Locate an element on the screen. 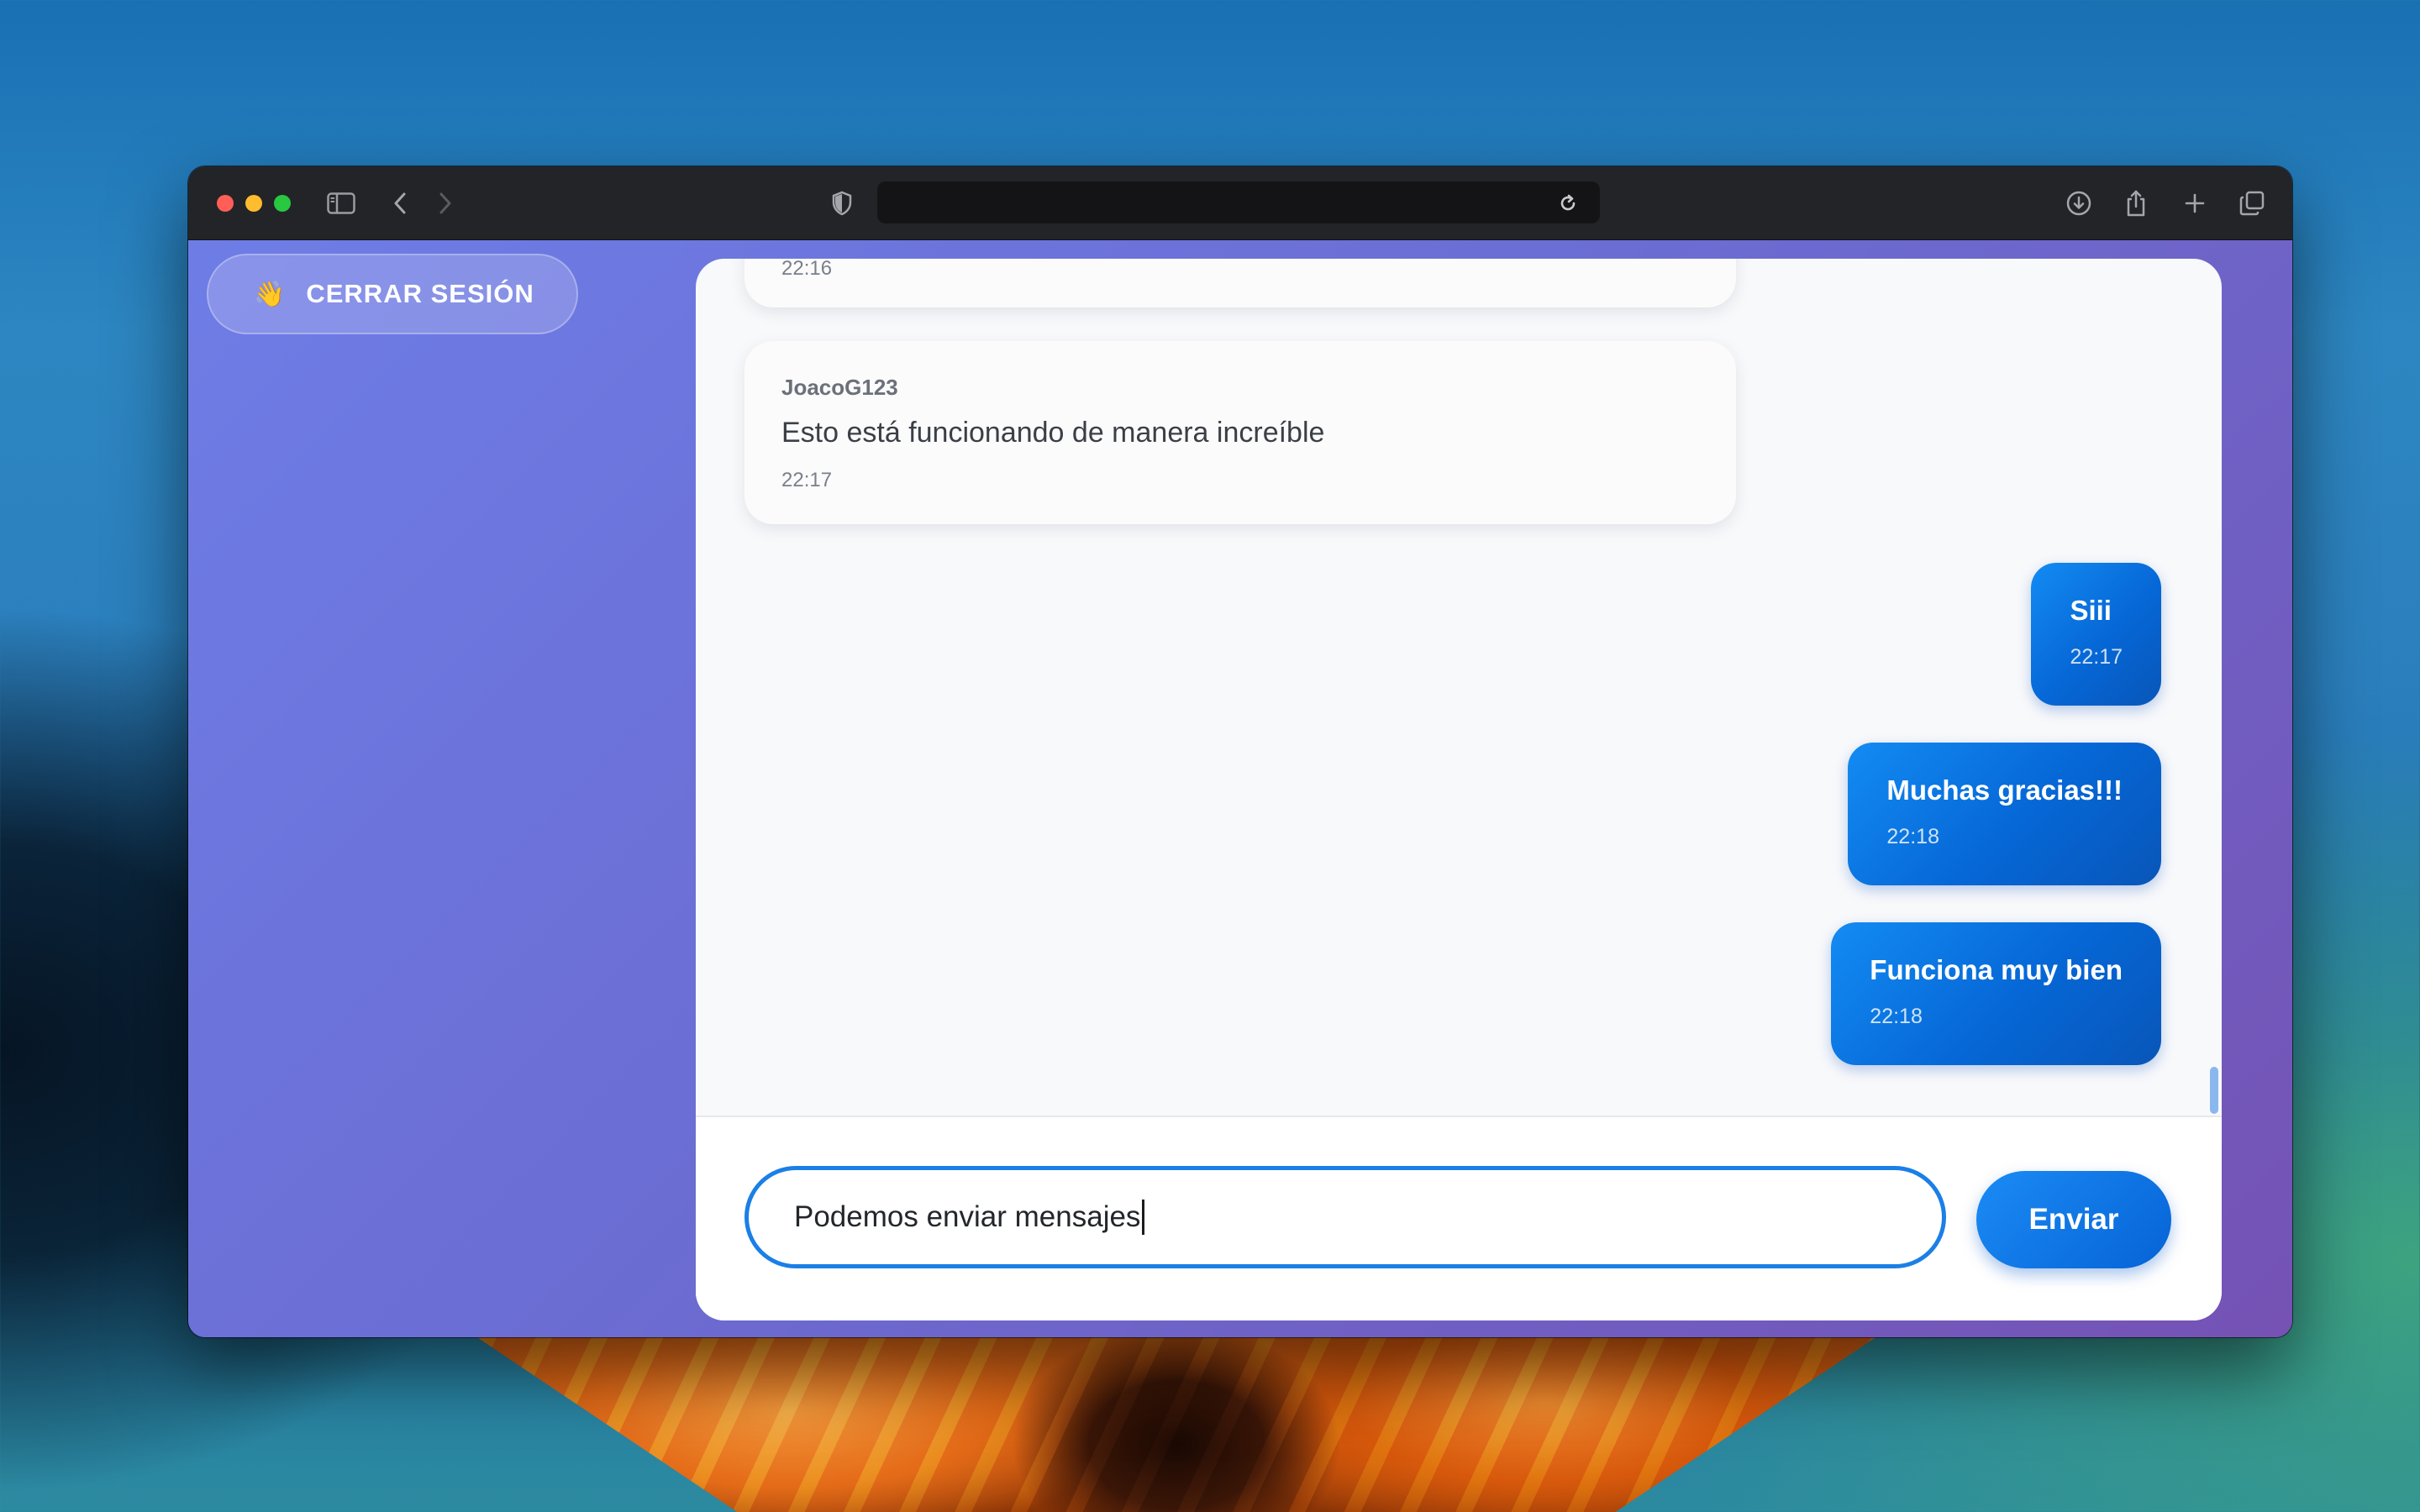 The height and width of the screenshot is (1512, 2420). forward-icon is located at coordinates (446, 203).